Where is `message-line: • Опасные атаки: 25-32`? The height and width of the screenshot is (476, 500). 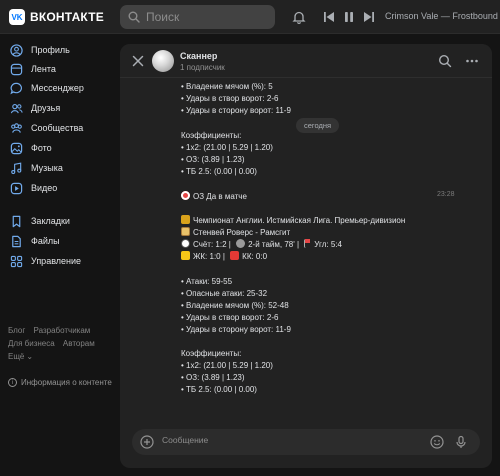 message-line: • Опасные атаки: 25-32 is located at coordinates (224, 293).